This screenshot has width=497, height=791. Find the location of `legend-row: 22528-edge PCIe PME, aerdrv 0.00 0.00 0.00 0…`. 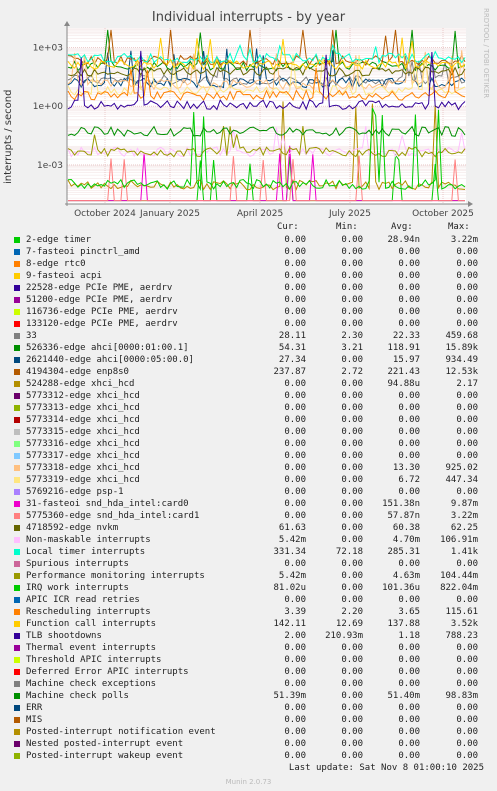

legend-row: 22528-edge PCIe PME, aerdrv 0.00 0.00 0.00 0… is located at coordinates (248, 288).